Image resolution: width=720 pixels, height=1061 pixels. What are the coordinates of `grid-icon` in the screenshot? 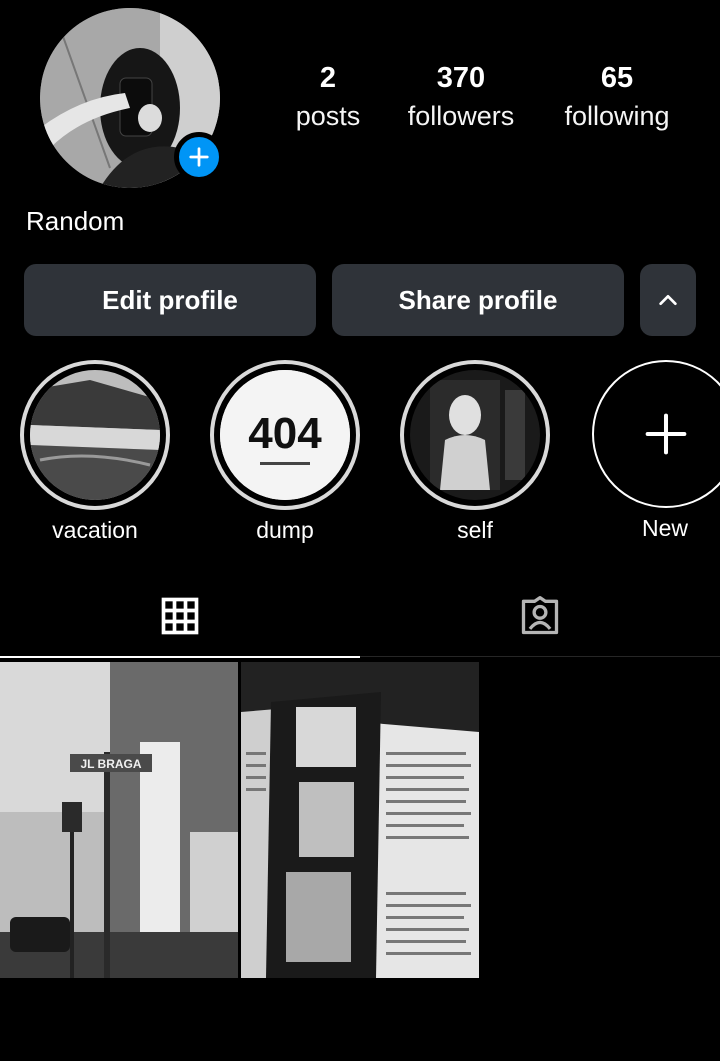 It's located at (180, 615).